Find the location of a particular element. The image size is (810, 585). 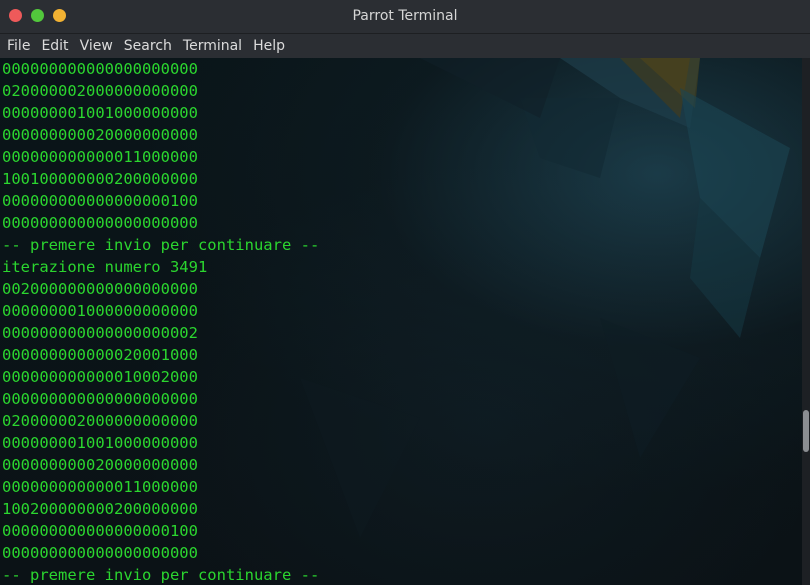

terminal-line: 000000000000010002000 is located at coordinates (100, 377).